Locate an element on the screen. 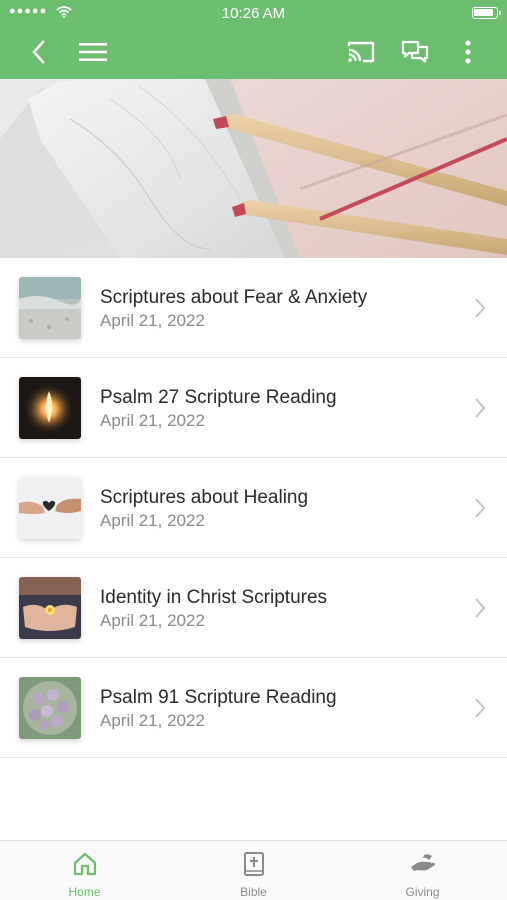 This screenshot has height=900, width=507. cast-button is located at coordinates (361, 52).